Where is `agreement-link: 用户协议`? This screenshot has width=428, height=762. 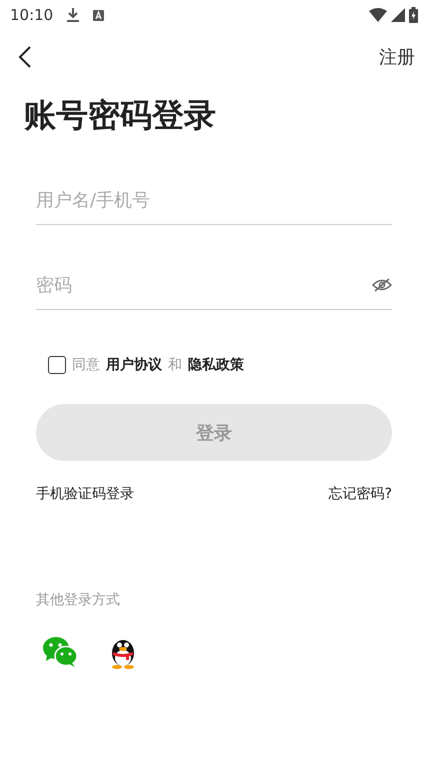 agreement-link: 用户协议 is located at coordinates (134, 365).